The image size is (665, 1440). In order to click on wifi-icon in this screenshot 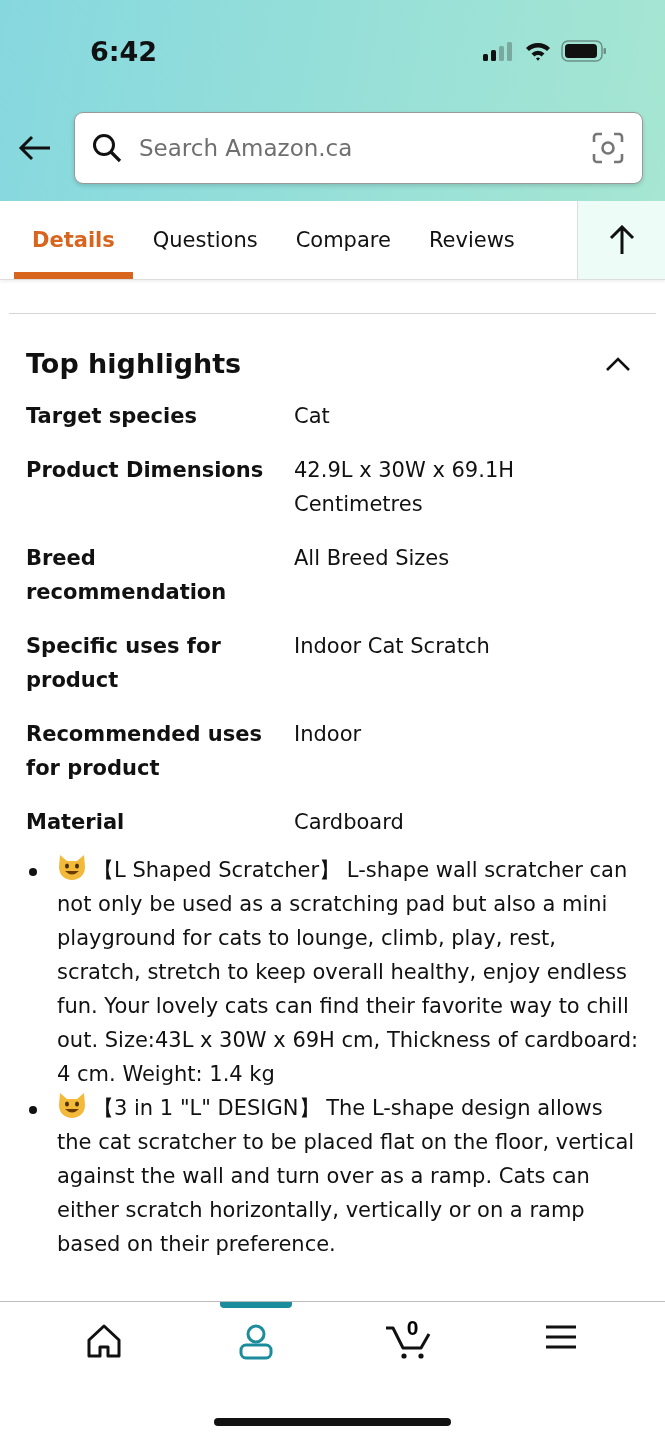, I will do `click(538, 51)`.